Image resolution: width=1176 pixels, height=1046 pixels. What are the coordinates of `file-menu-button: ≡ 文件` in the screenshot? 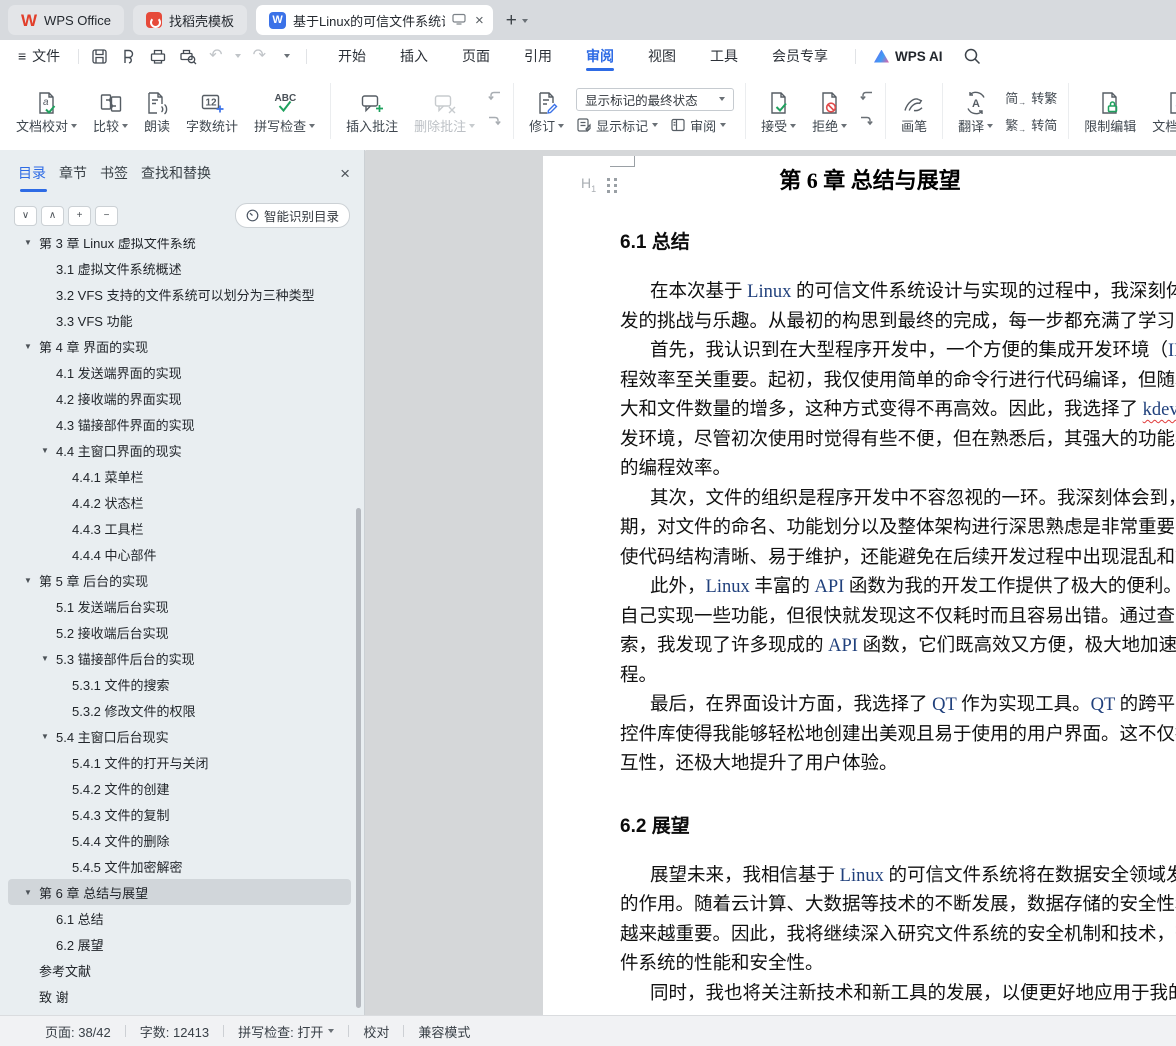 It's located at (36, 56).